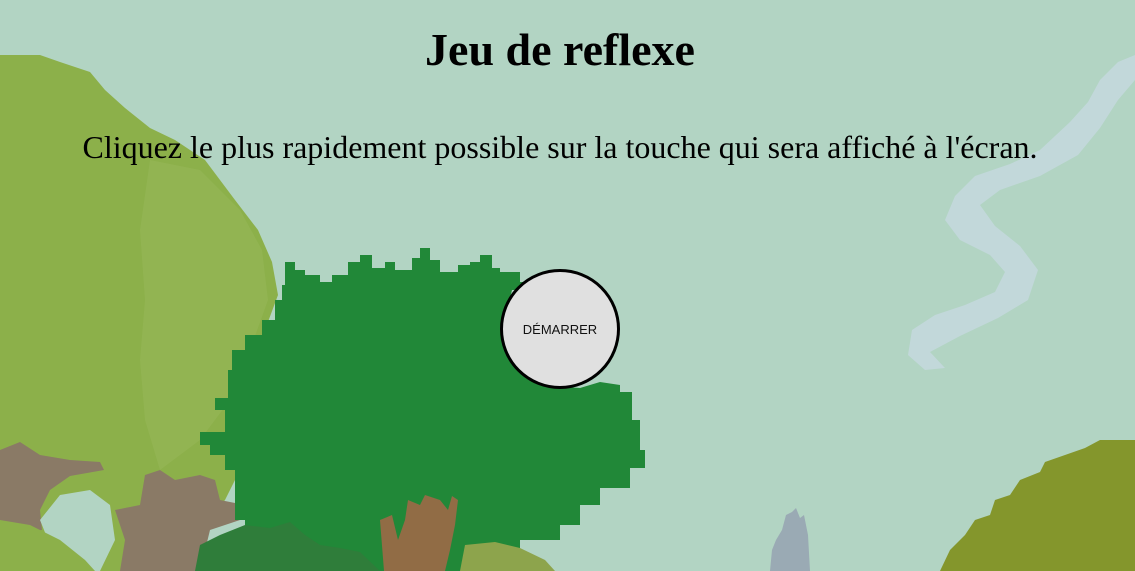  What do you see at coordinates (560, 329) in the screenshot?
I see `start-button: DÉMARRER` at bounding box center [560, 329].